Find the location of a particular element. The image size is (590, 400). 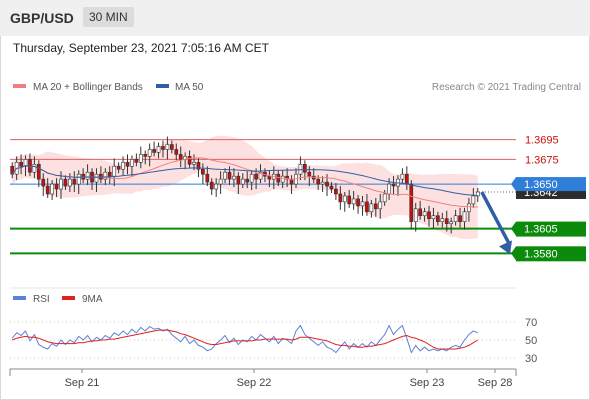

pivot-label: 1.3650 is located at coordinates (541, 185).